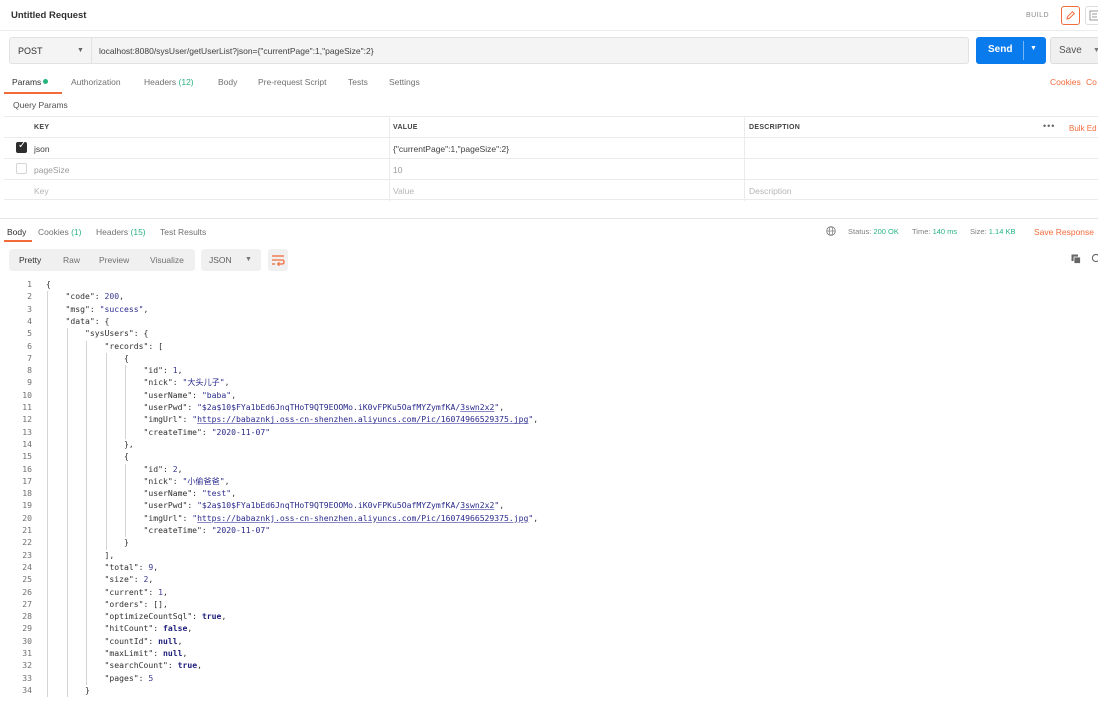  I want to click on indent-guide, so click(126, 402).